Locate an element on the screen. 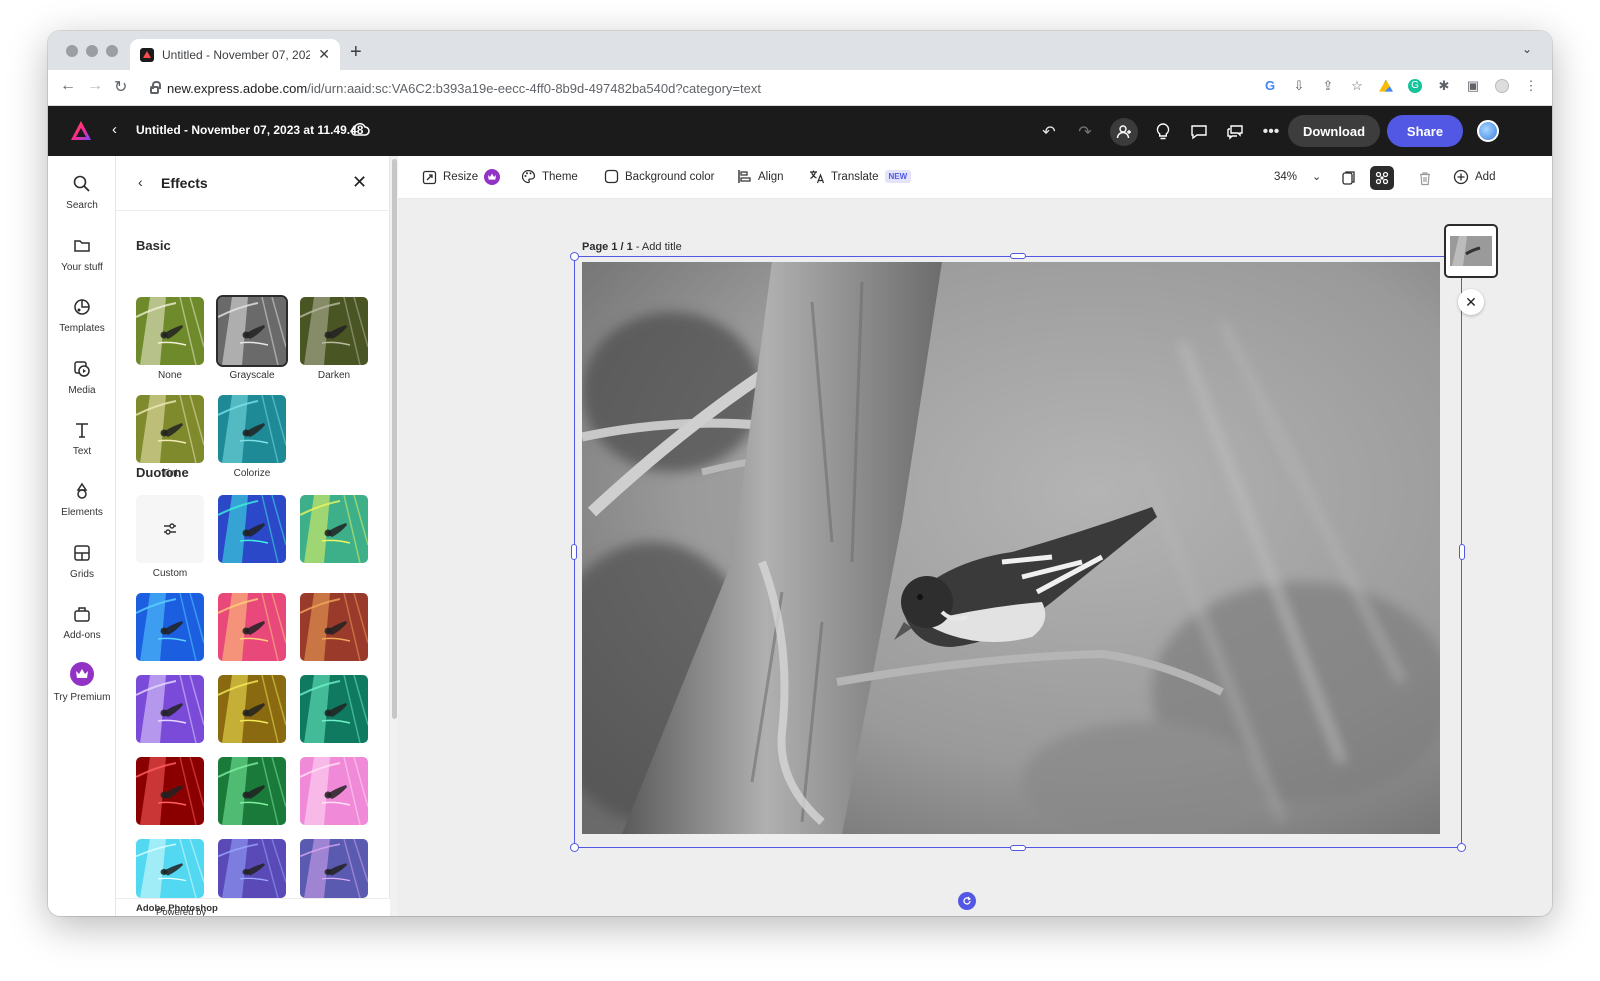 The width and height of the screenshot is (1600, 981). rail-item-your-stuff: Your stuff is located at coordinates (82, 254).